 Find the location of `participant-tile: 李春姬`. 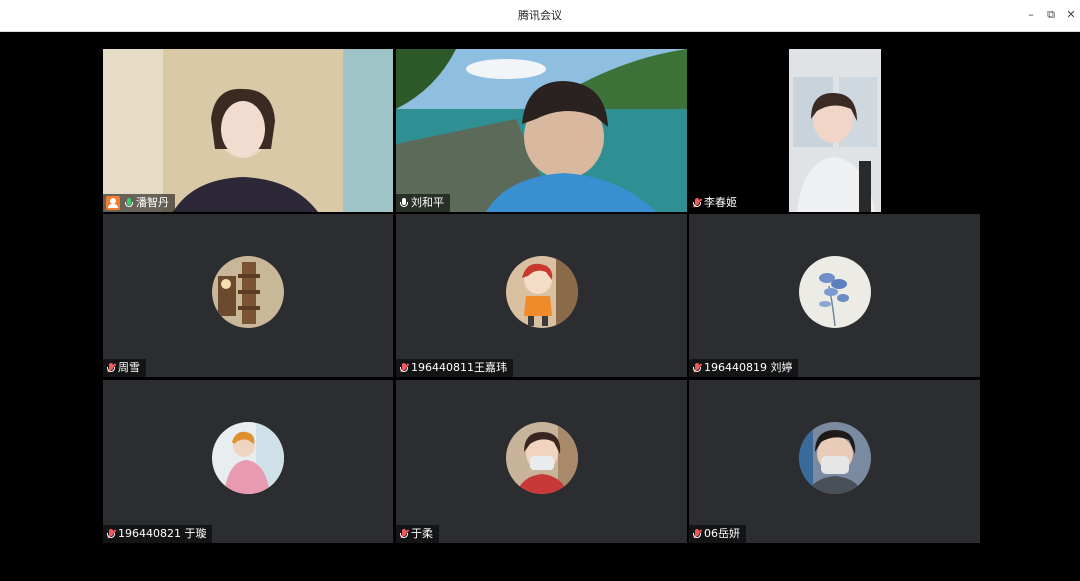

participant-tile: 李春姬 is located at coordinates (834, 130).